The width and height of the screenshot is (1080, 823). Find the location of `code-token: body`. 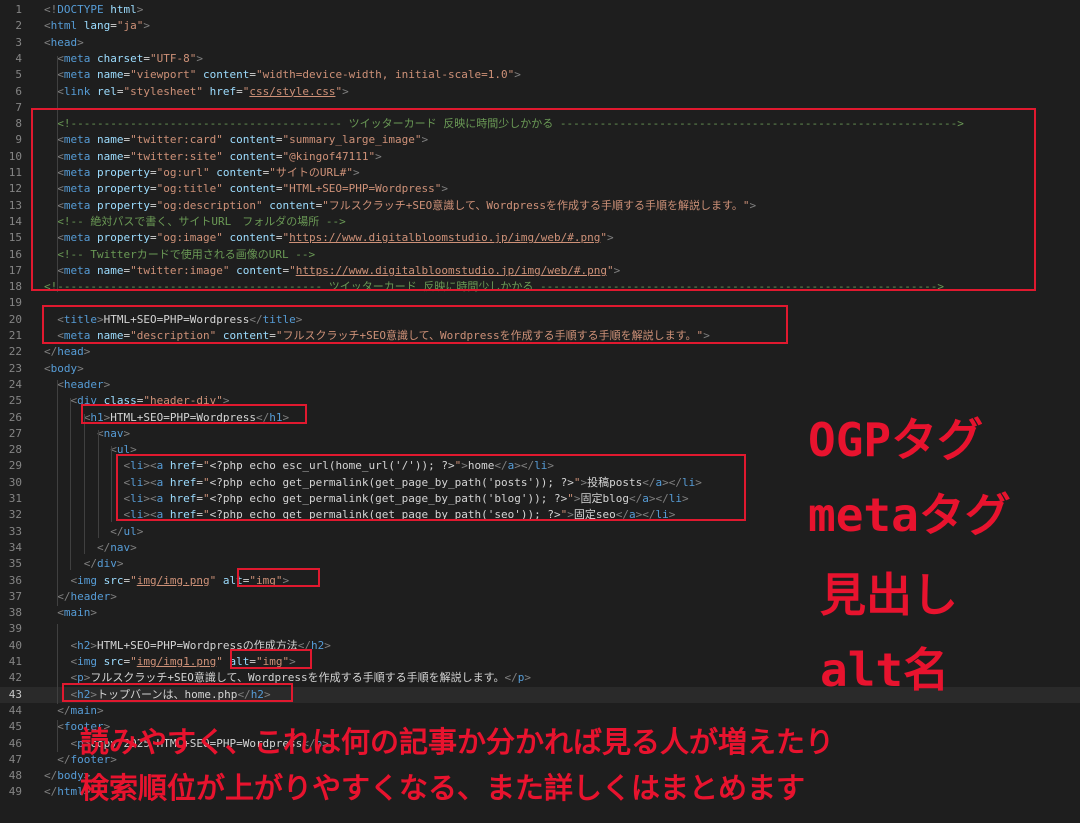

code-token: body is located at coordinates (64, 368).